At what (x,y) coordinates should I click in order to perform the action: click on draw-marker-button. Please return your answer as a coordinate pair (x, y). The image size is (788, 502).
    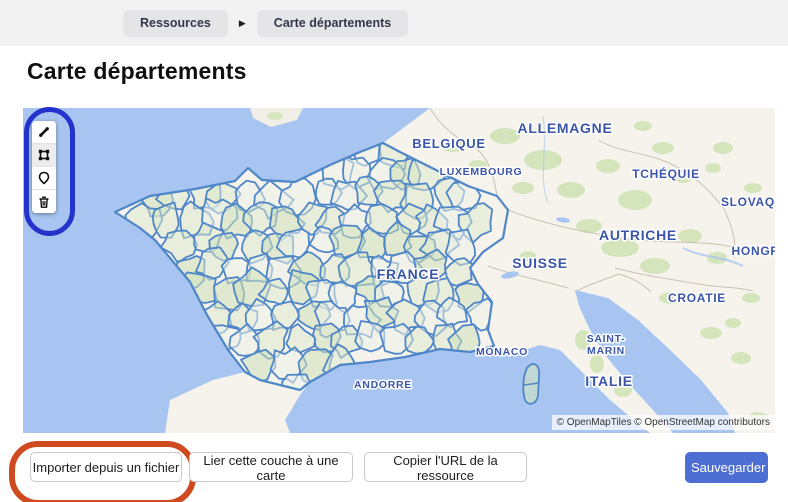
    Looking at the image, I should click on (44, 178).